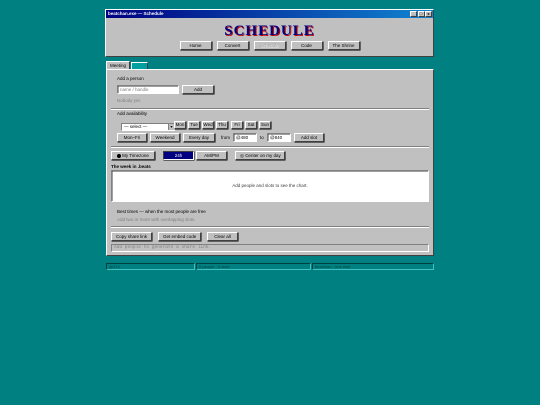 Image resolution: width=540 pixels, height=405 pixels. Describe the element at coordinates (269, 14) in the screenshot. I see `title-bar: beatchan.exe — Schedule _ □ x` at that location.